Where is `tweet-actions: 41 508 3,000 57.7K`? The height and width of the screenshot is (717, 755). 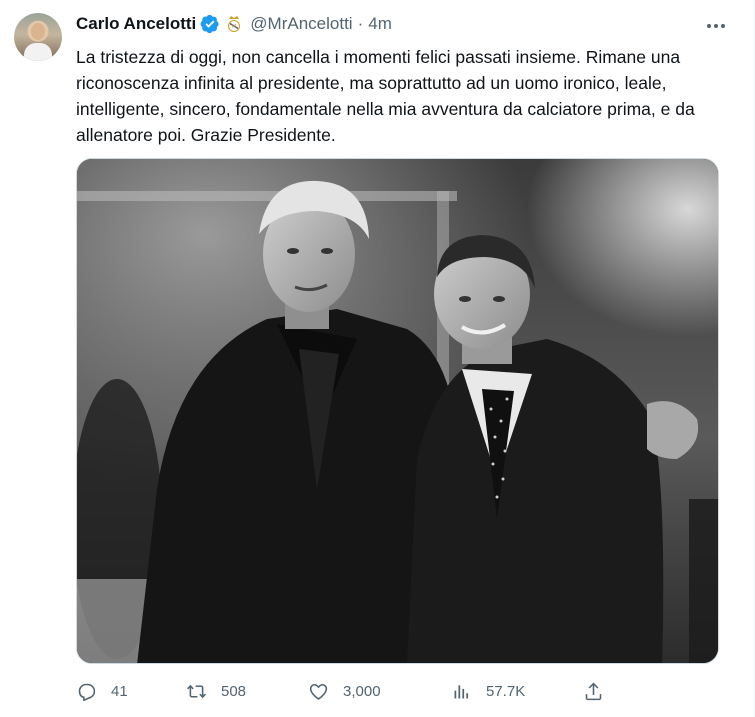 tweet-actions: 41 508 3,000 57.7K is located at coordinates (356, 691).